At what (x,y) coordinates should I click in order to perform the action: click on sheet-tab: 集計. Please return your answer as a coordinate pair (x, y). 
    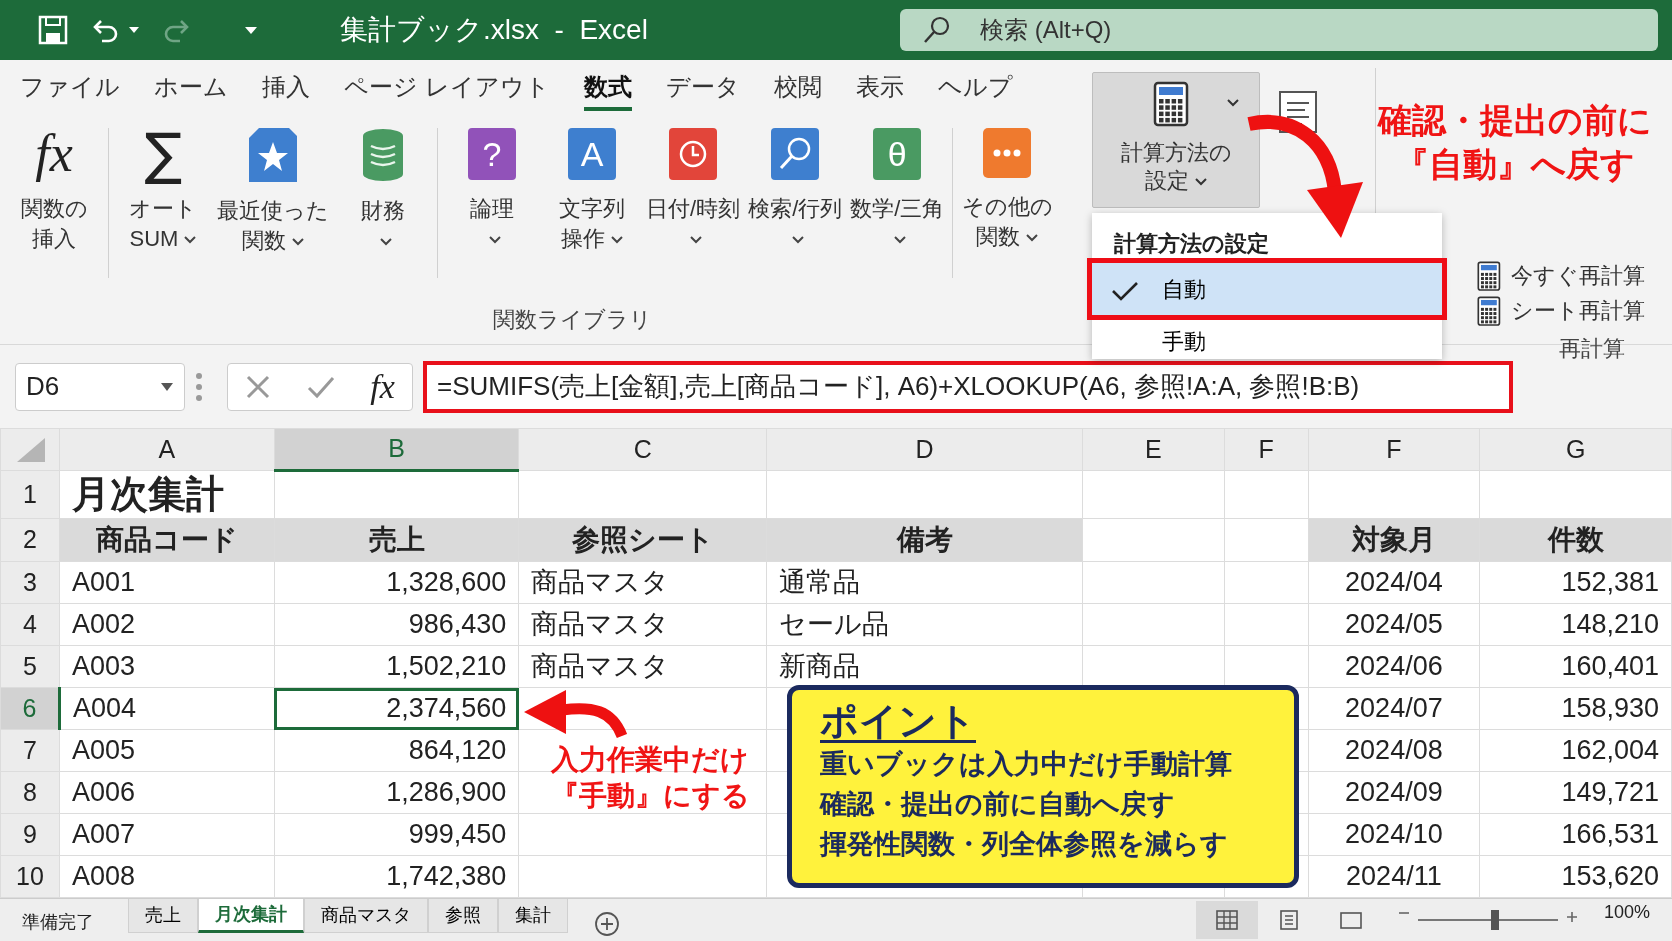
    Looking at the image, I should click on (533, 916).